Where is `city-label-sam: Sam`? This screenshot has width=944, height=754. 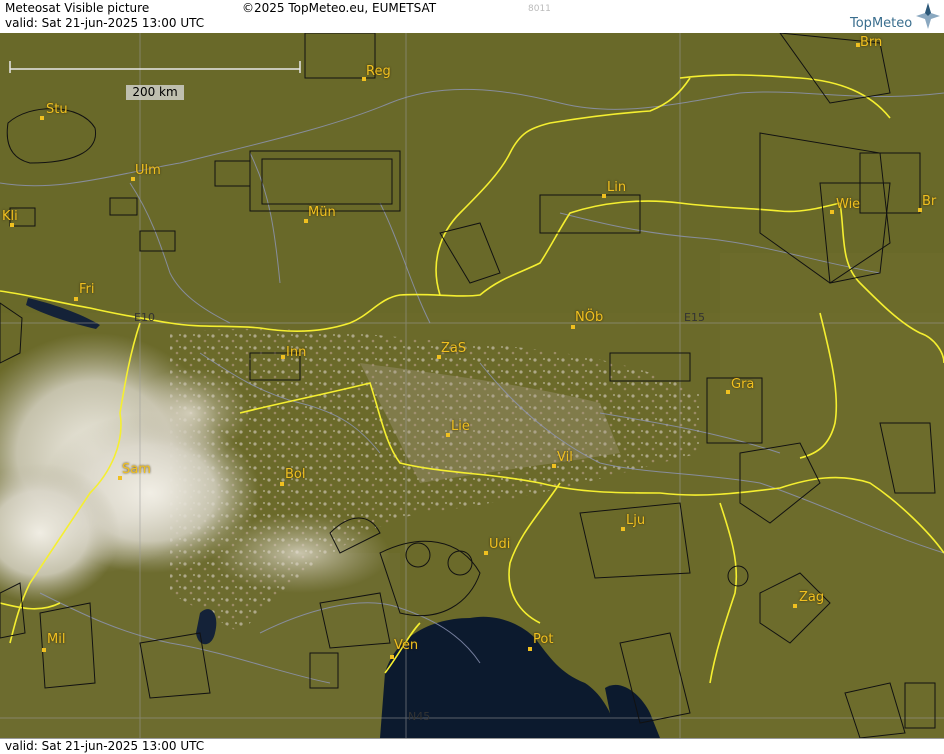
city-label-sam: Sam is located at coordinates (136, 469).